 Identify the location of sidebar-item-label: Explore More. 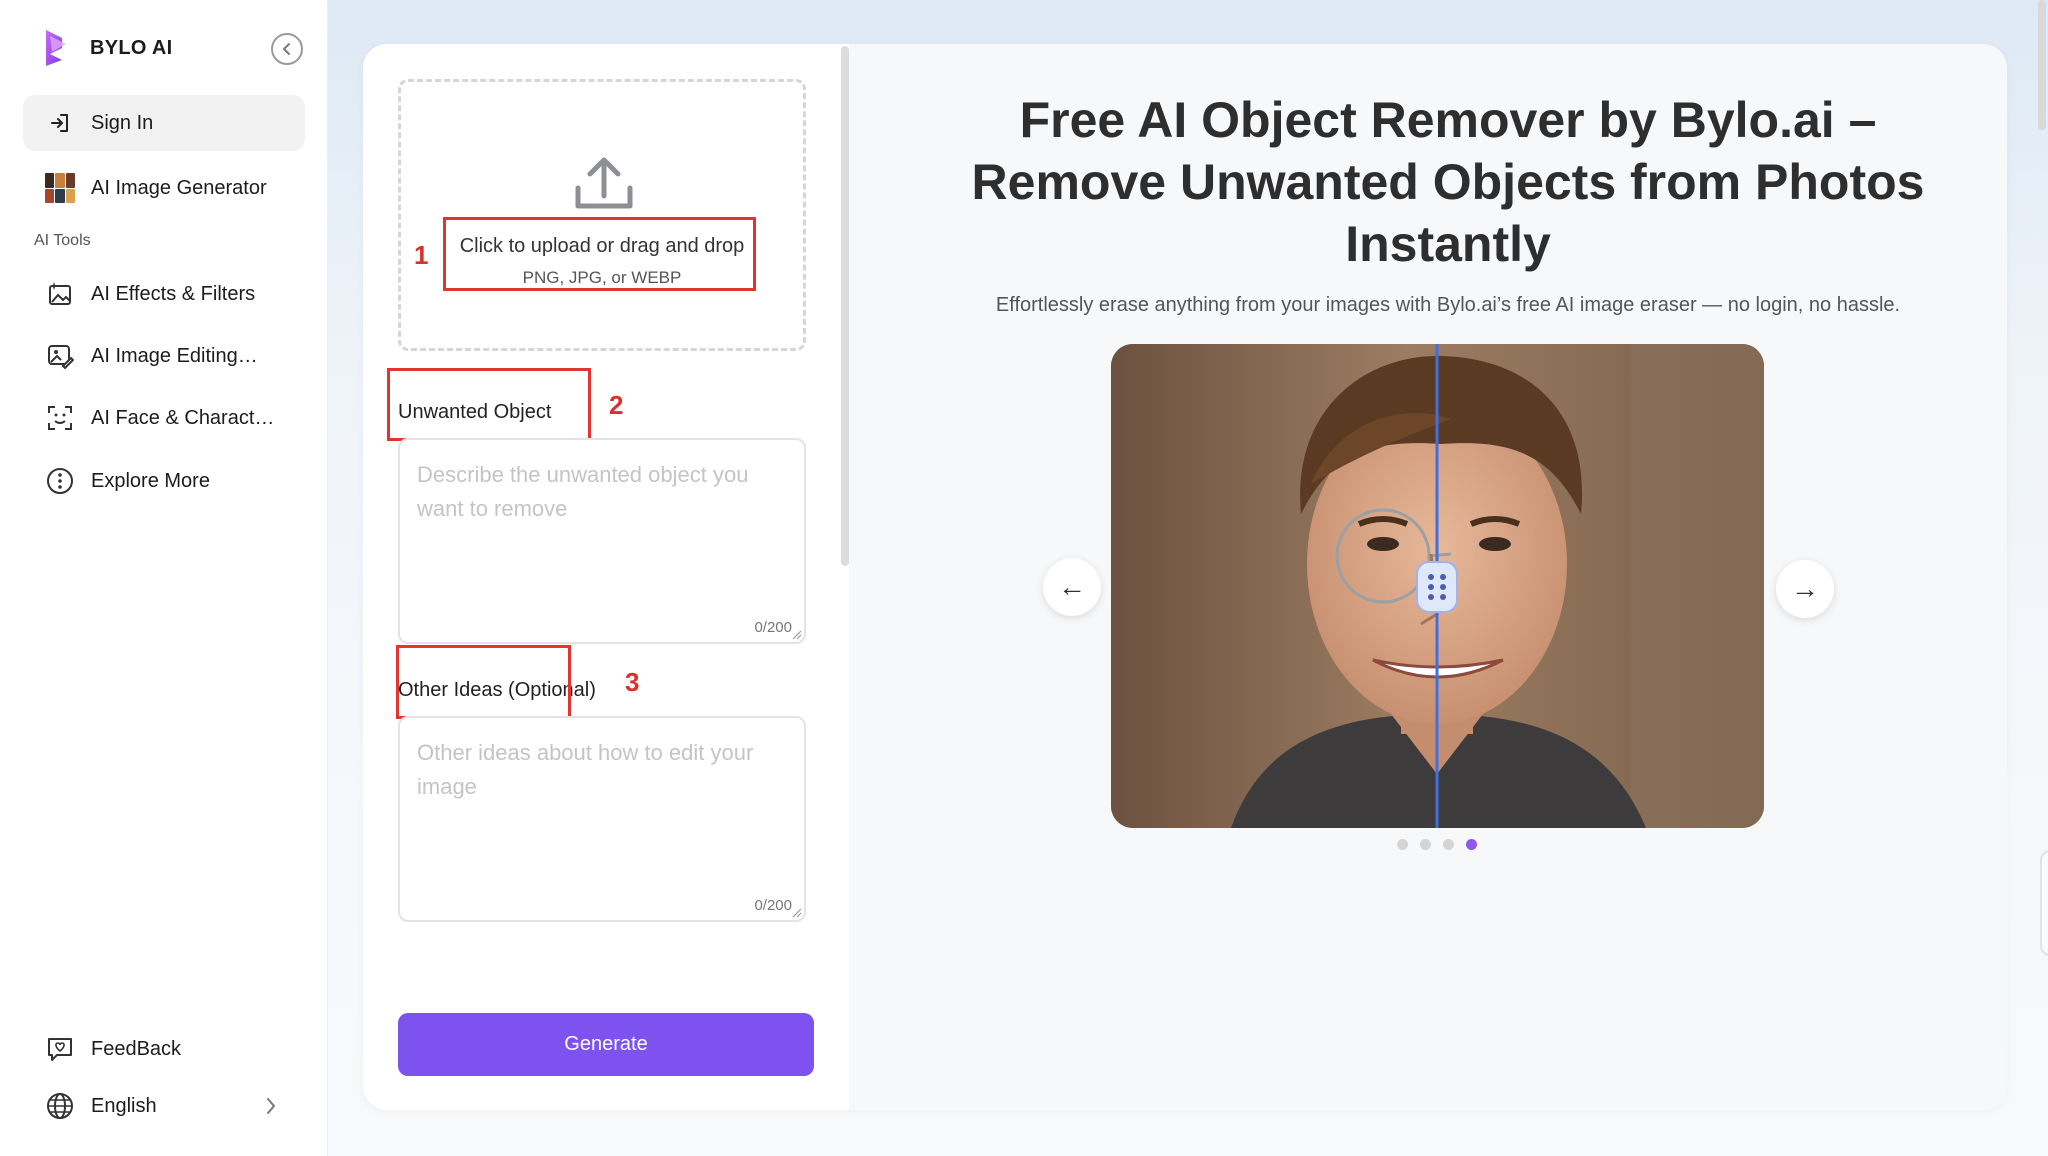
(150, 480).